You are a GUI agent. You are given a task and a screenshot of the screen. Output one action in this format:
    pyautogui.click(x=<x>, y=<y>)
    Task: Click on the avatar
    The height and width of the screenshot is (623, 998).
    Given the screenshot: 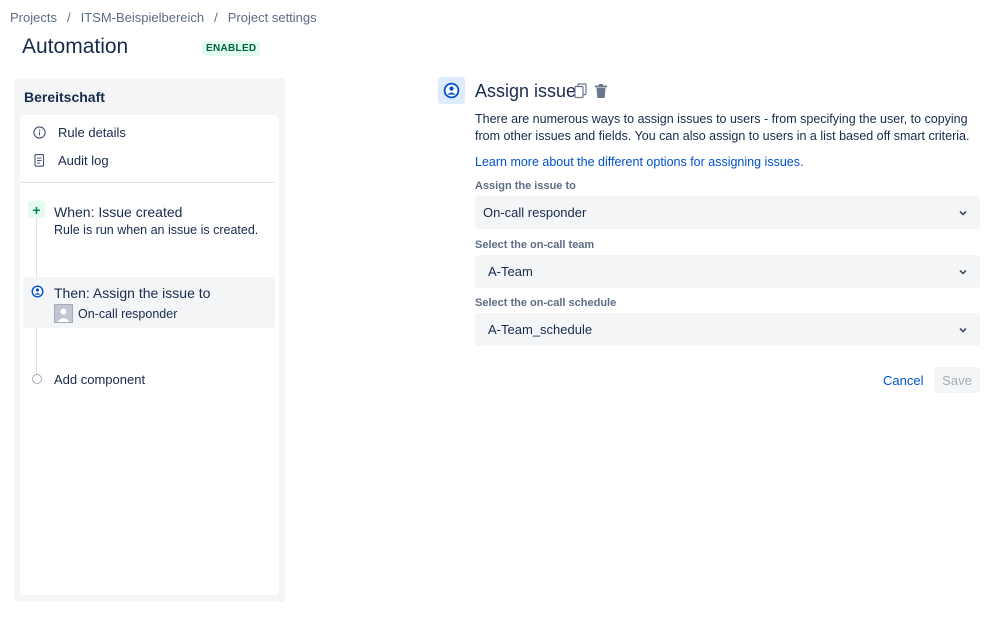 What is the action you would take?
    pyautogui.click(x=63, y=313)
    